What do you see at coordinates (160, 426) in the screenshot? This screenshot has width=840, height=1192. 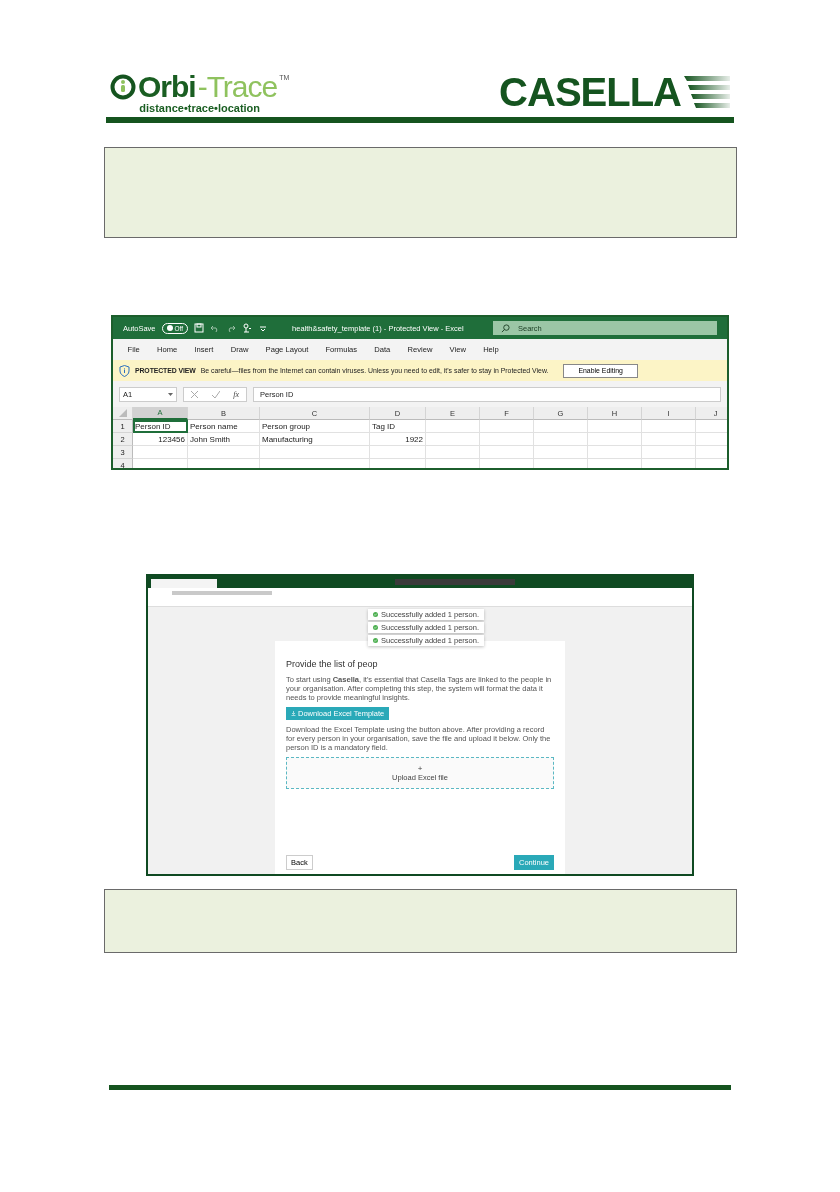 I see `table-cell: Person ID` at bounding box center [160, 426].